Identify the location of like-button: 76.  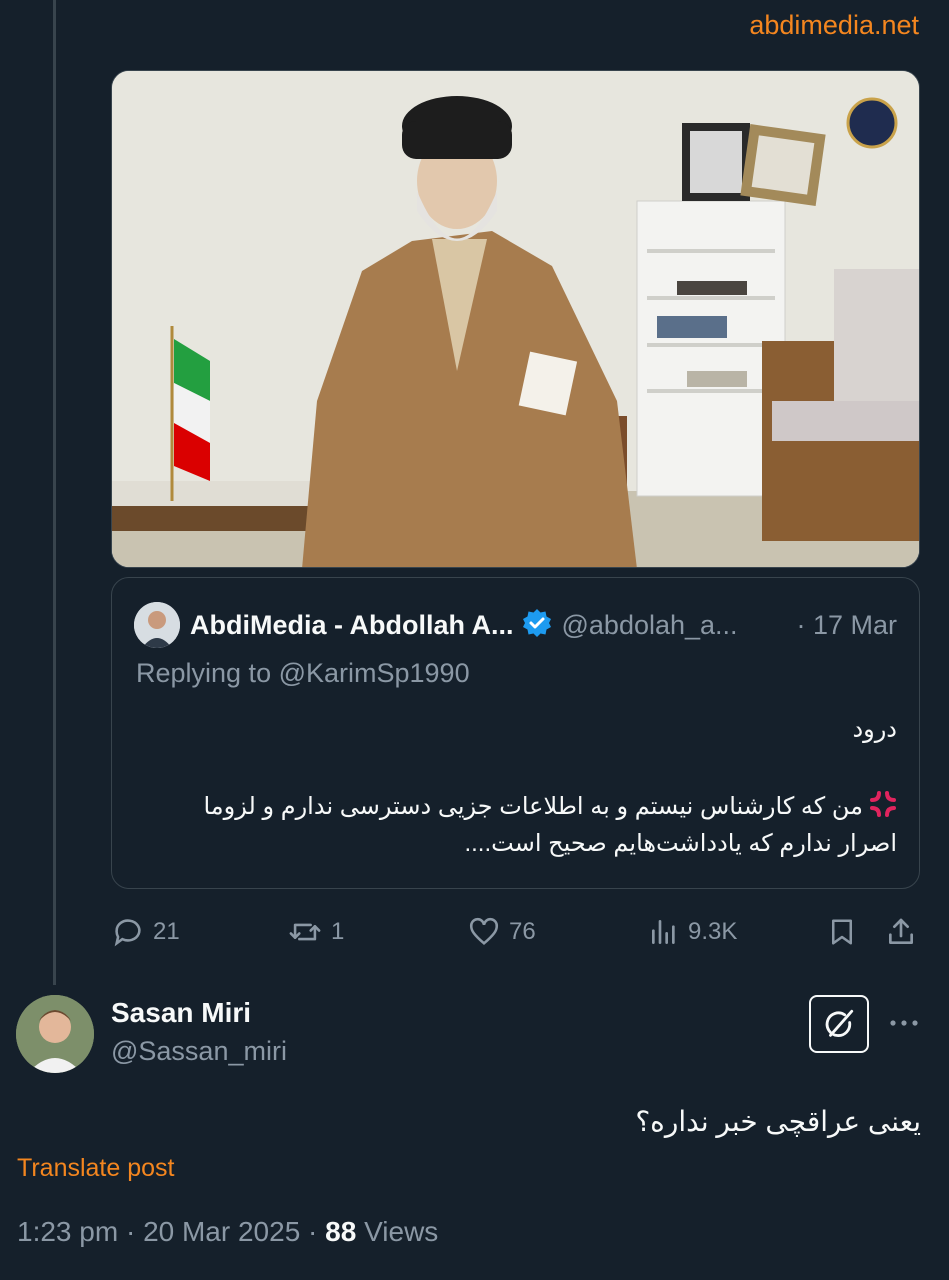
(501, 932).